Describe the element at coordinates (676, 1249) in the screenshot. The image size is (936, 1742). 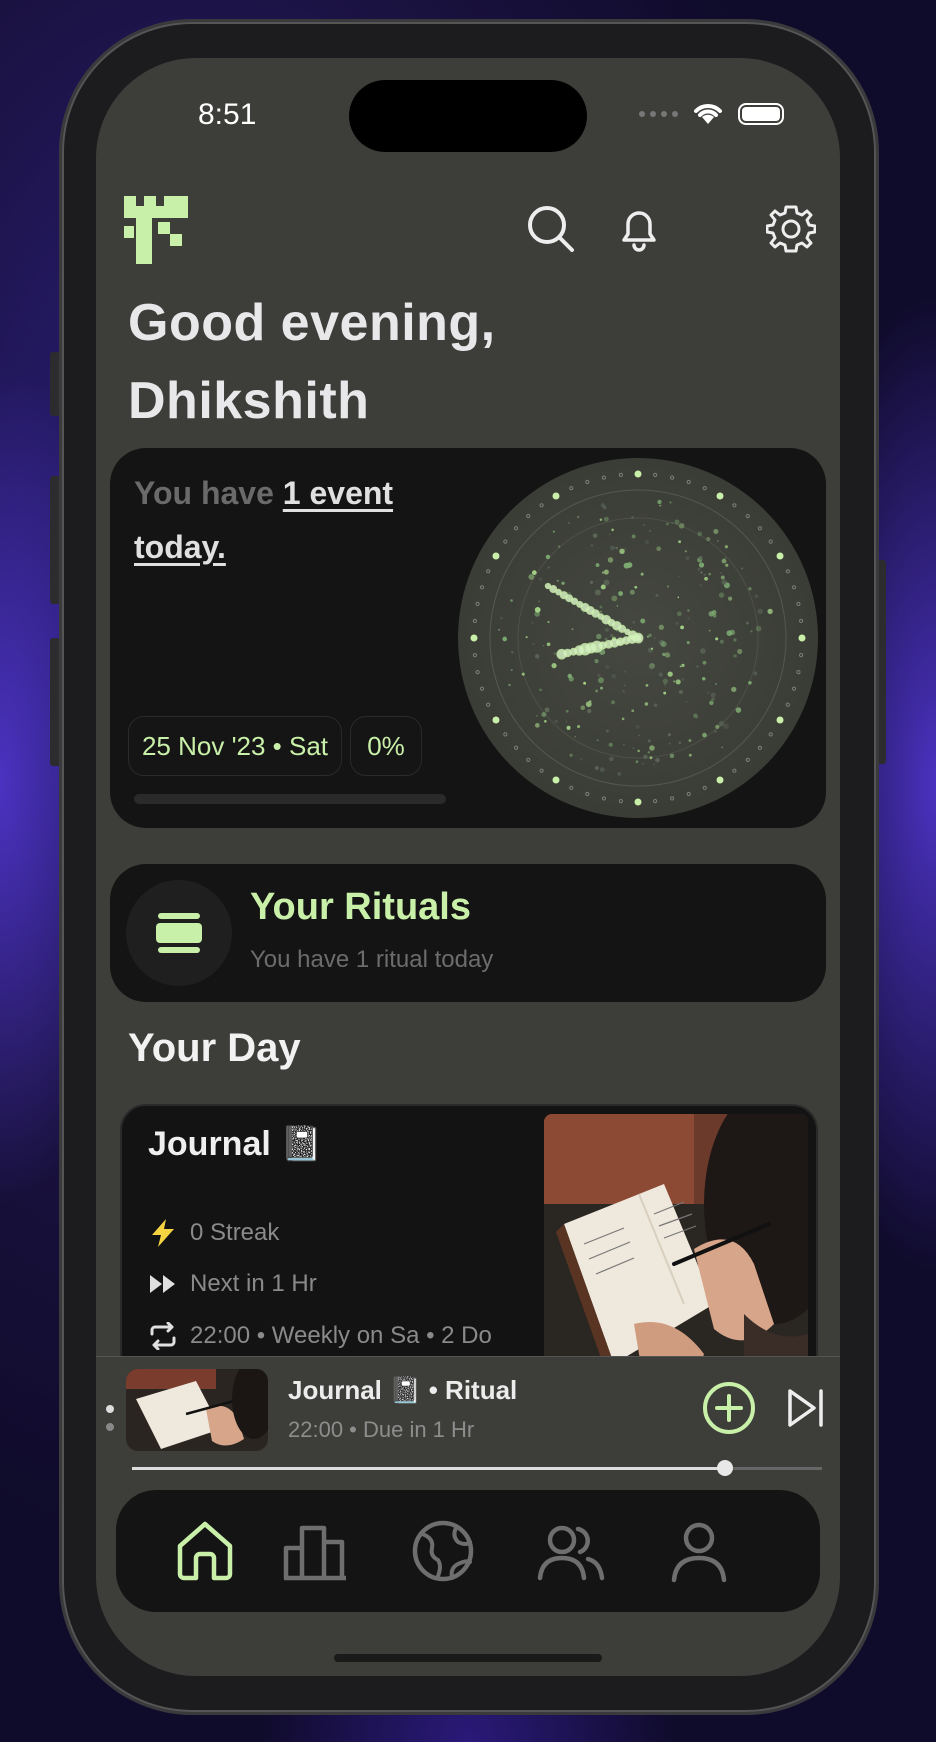
I see `journal-photo` at that location.